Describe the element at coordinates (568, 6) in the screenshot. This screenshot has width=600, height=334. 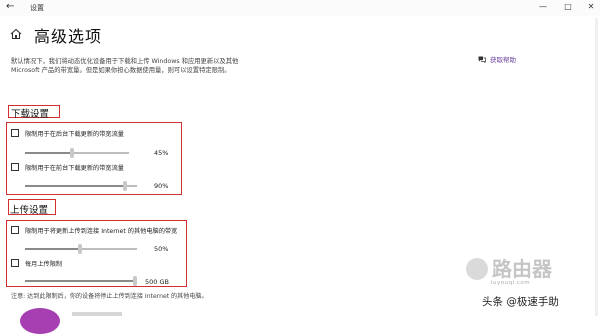
I see `maximize-button: □` at that location.